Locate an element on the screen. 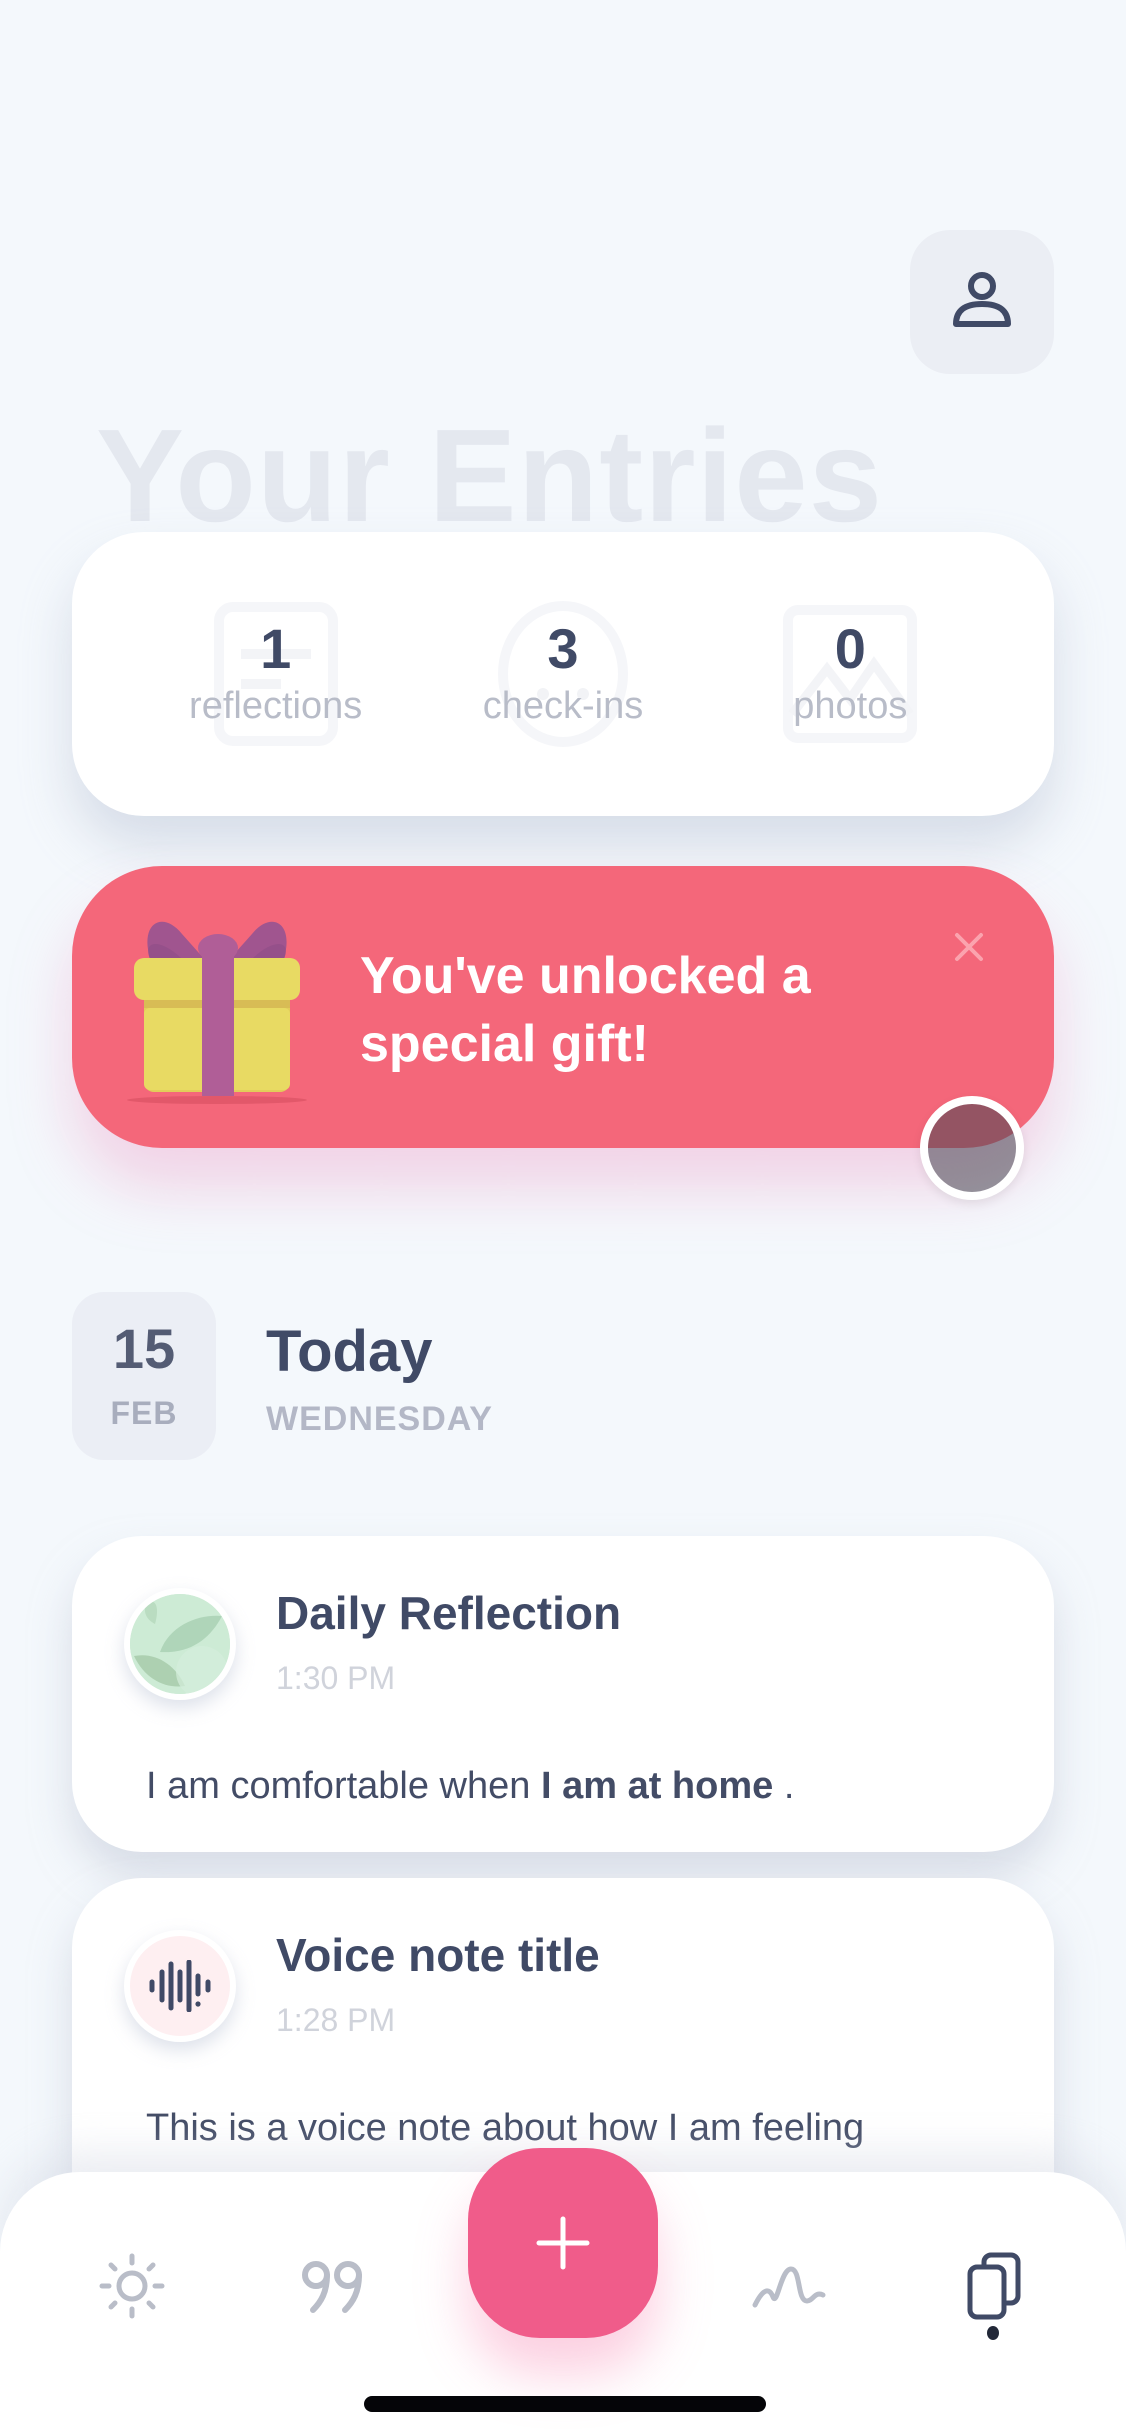  gift-message-line2: special gift! is located at coordinates (504, 1044).